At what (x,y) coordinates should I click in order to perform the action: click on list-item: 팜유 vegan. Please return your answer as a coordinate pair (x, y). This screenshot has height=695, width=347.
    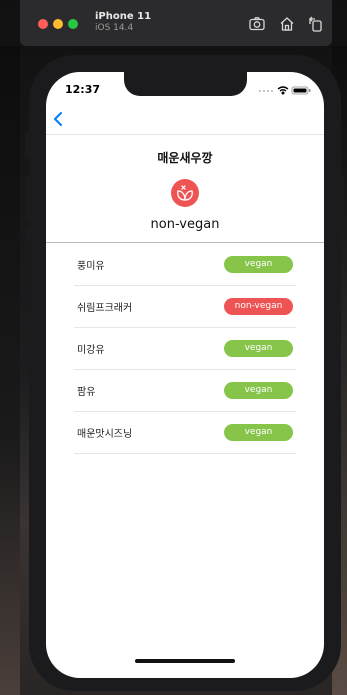
    Looking at the image, I should click on (185, 391).